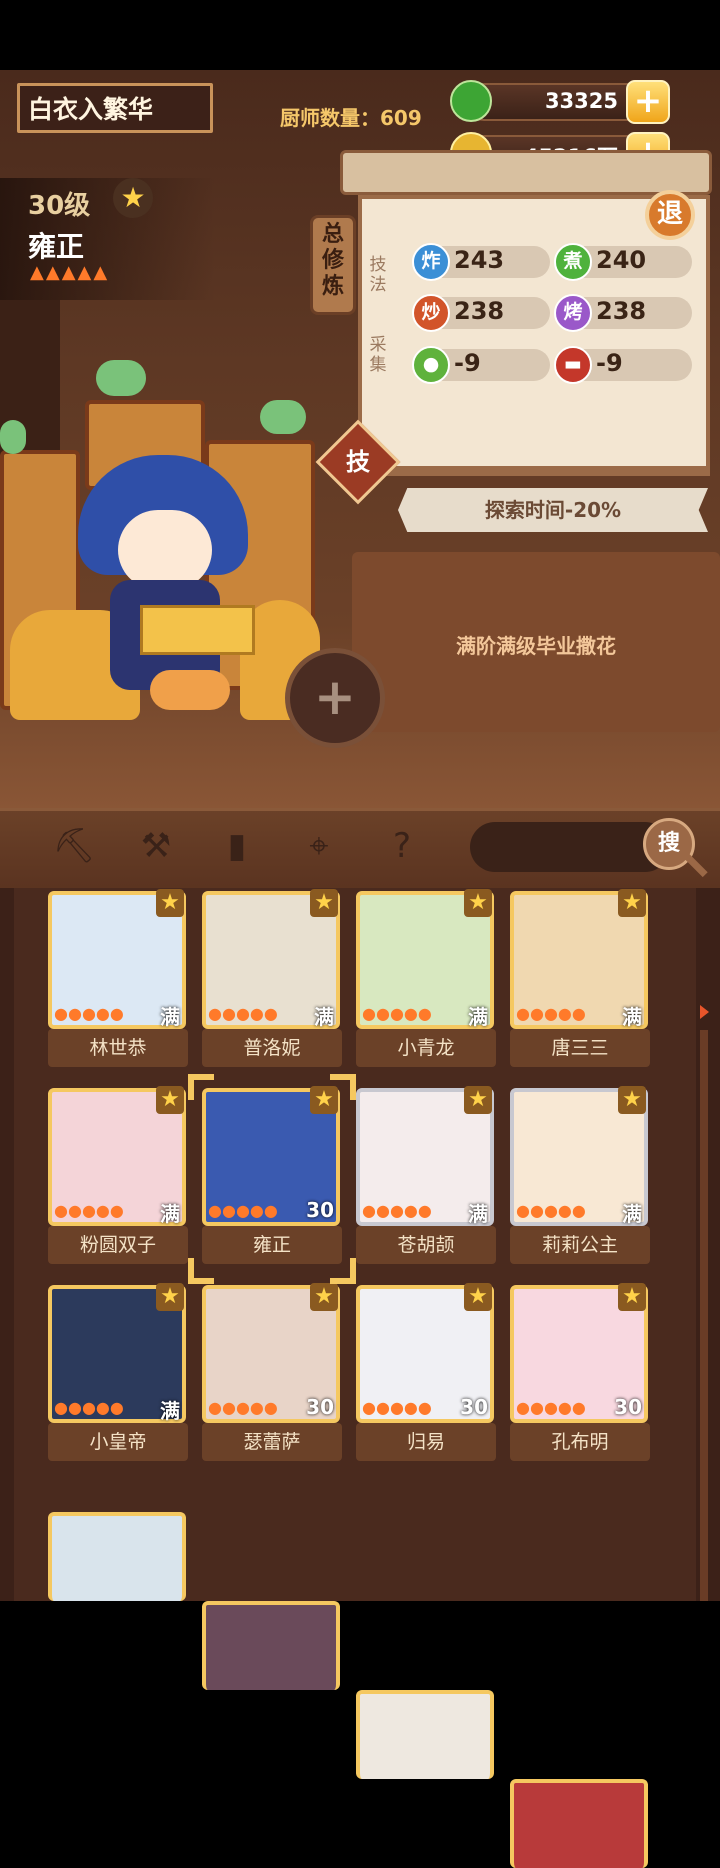 This screenshot has width=720, height=1868. I want to click on exit-button: 退, so click(670, 215).